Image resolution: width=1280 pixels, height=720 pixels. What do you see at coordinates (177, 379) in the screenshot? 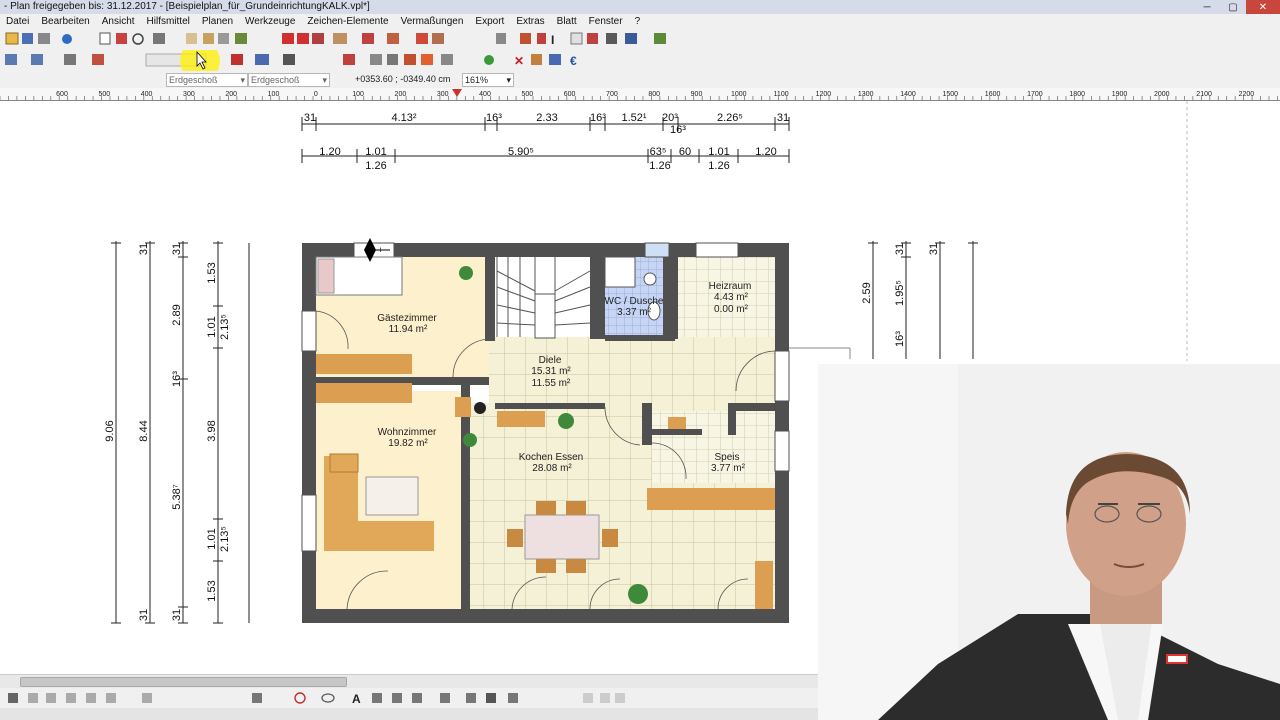
I see `dim-mid-3: 16³` at bounding box center [177, 379].